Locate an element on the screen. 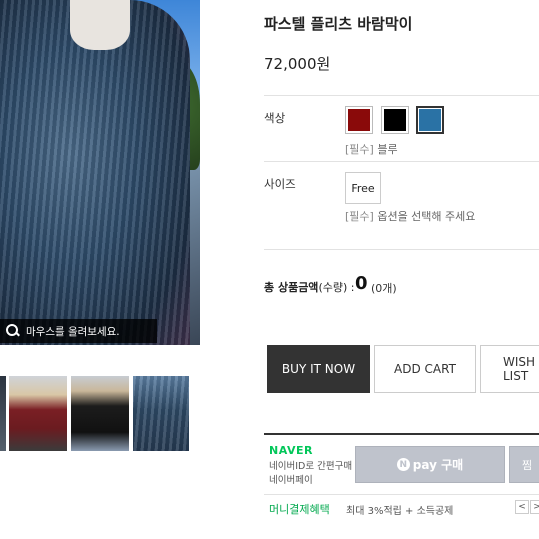  npay-label: pay 구매 is located at coordinates (438, 465).